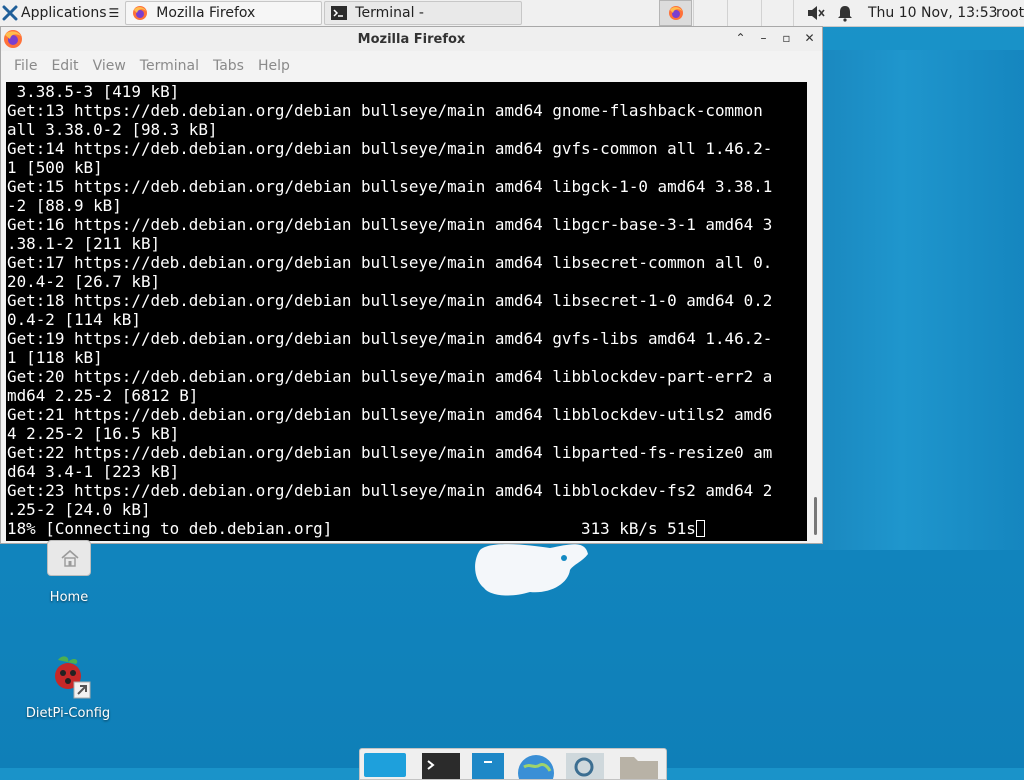 The width and height of the screenshot is (1024, 780). Describe the element at coordinates (79, 509) in the screenshot. I see `terminal-line: .25-2 [24.0 kB]` at that location.